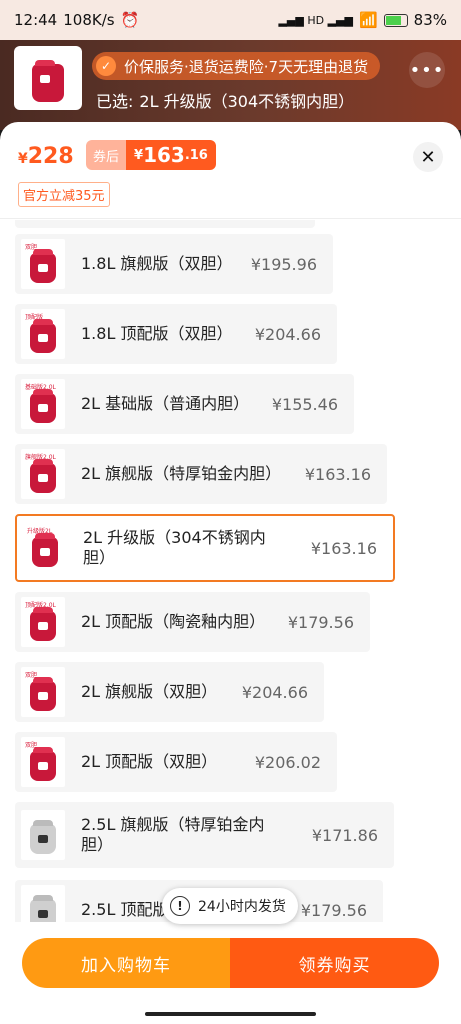  What do you see at coordinates (126, 963) in the screenshot?
I see `add-to-cart-button: 加入购物车` at bounding box center [126, 963].